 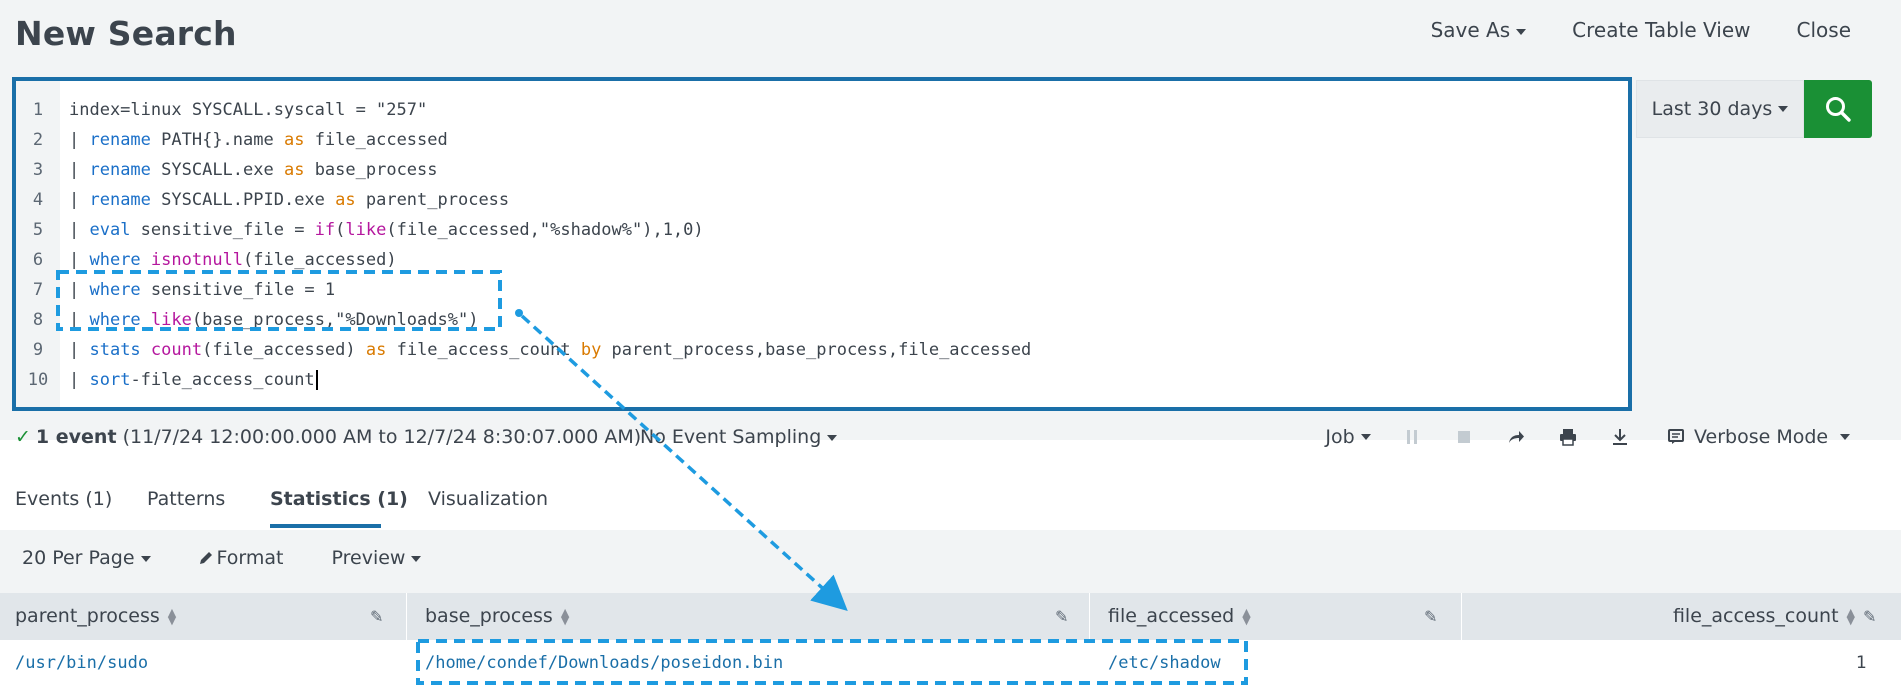 What do you see at coordinates (822, 380) in the screenshot?
I see `query-line: 10 | sort-file_access_count` at bounding box center [822, 380].